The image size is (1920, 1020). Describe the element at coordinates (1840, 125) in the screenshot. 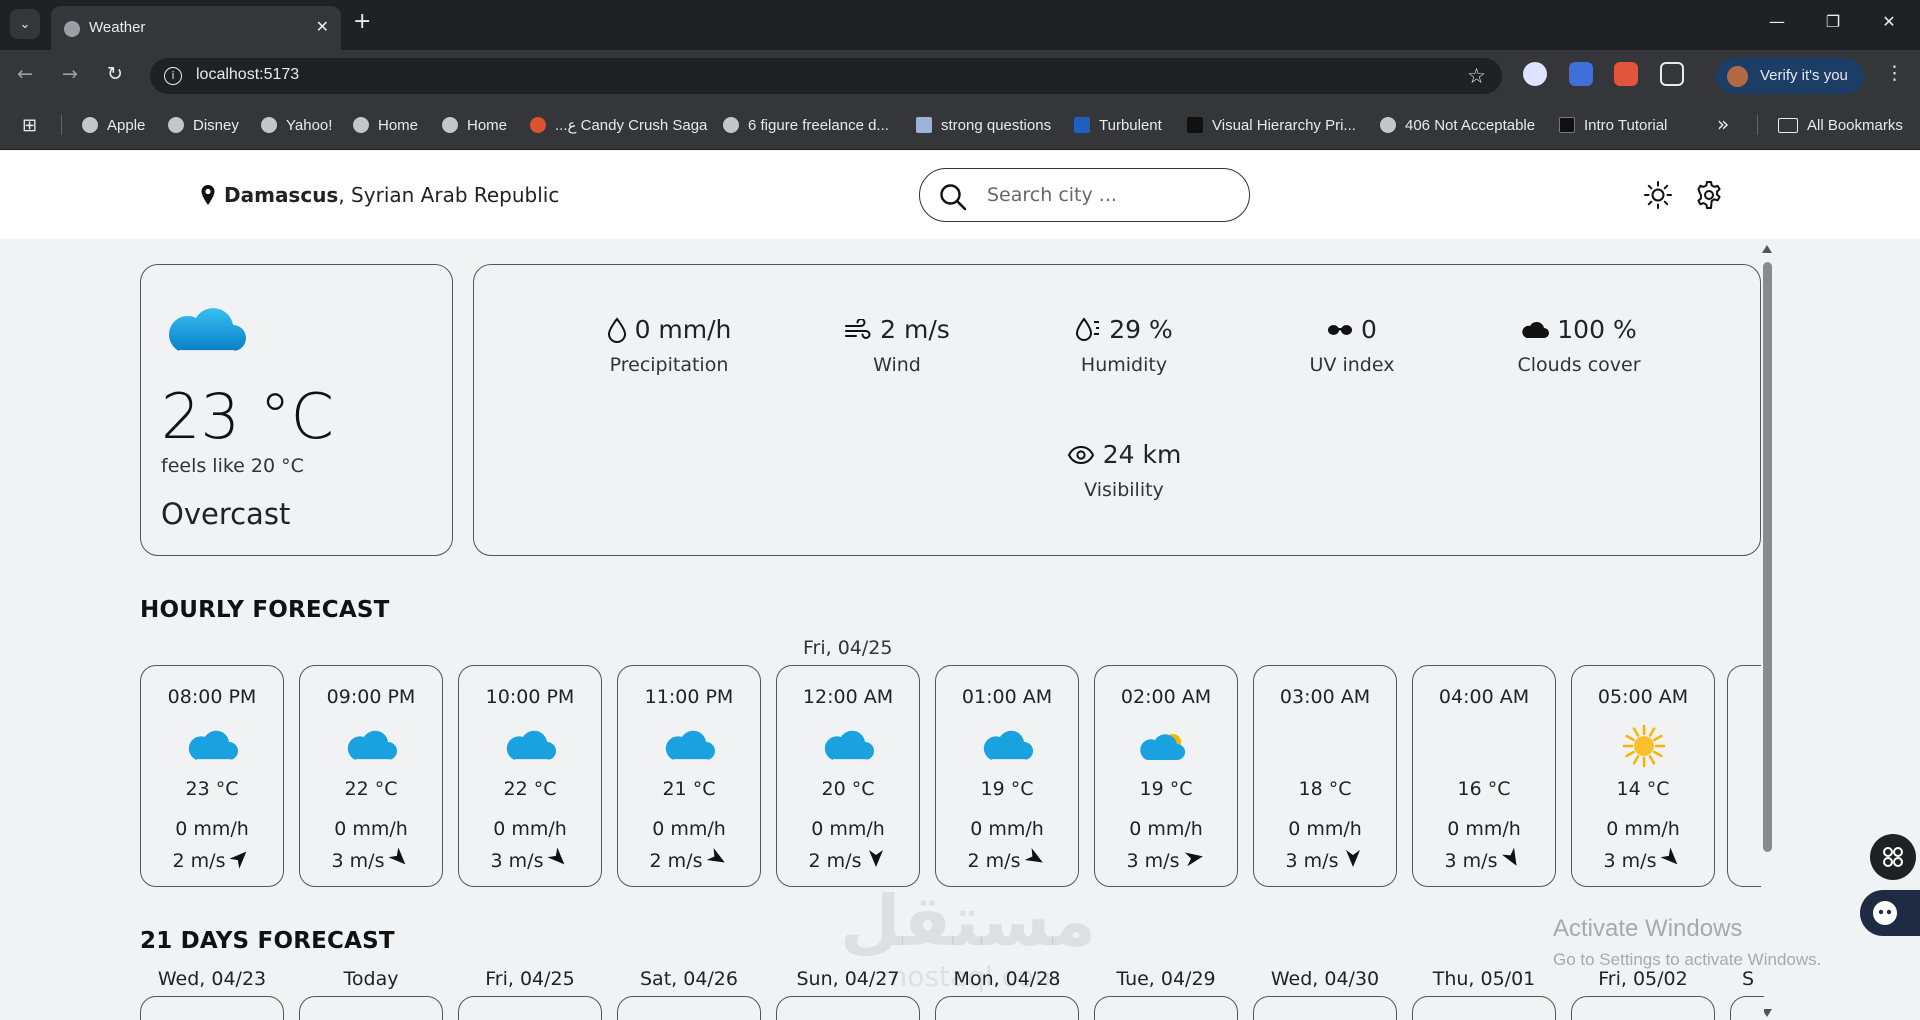

I see `all-bookmarks-button: All Bookmarks` at that location.